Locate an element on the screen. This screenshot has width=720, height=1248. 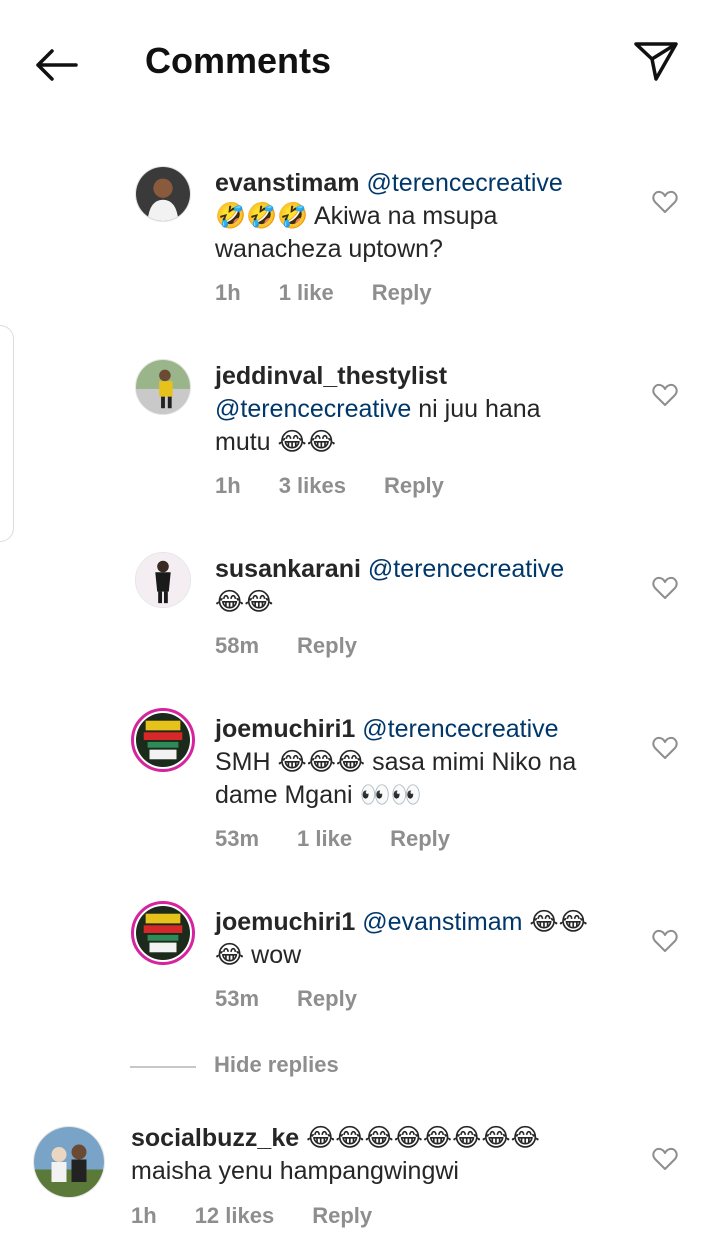
comment-emoji: 🤣🤣🤣 is located at coordinates (262, 216).